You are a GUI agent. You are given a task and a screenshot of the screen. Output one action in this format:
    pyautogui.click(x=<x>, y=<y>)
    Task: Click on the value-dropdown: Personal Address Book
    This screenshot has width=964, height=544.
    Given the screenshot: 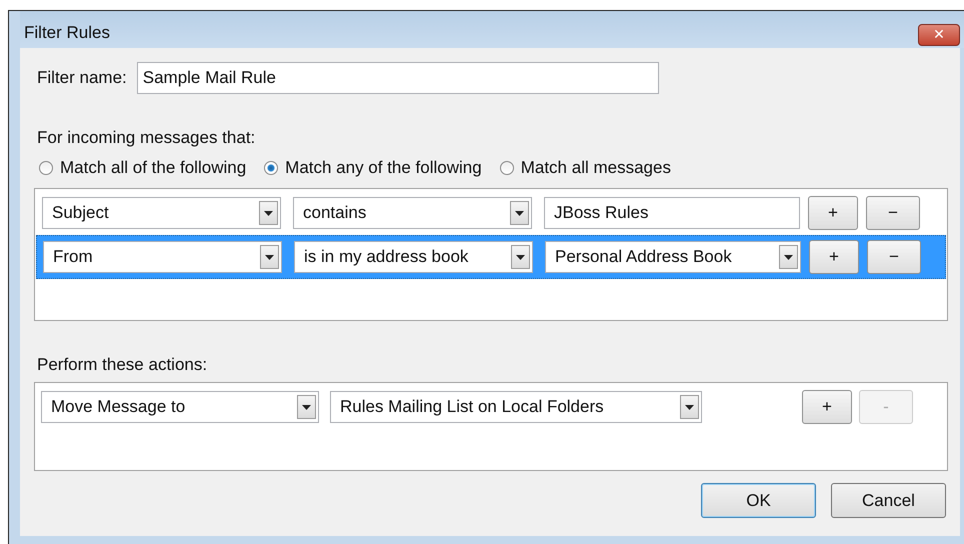 What is the action you would take?
    pyautogui.click(x=673, y=257)
    